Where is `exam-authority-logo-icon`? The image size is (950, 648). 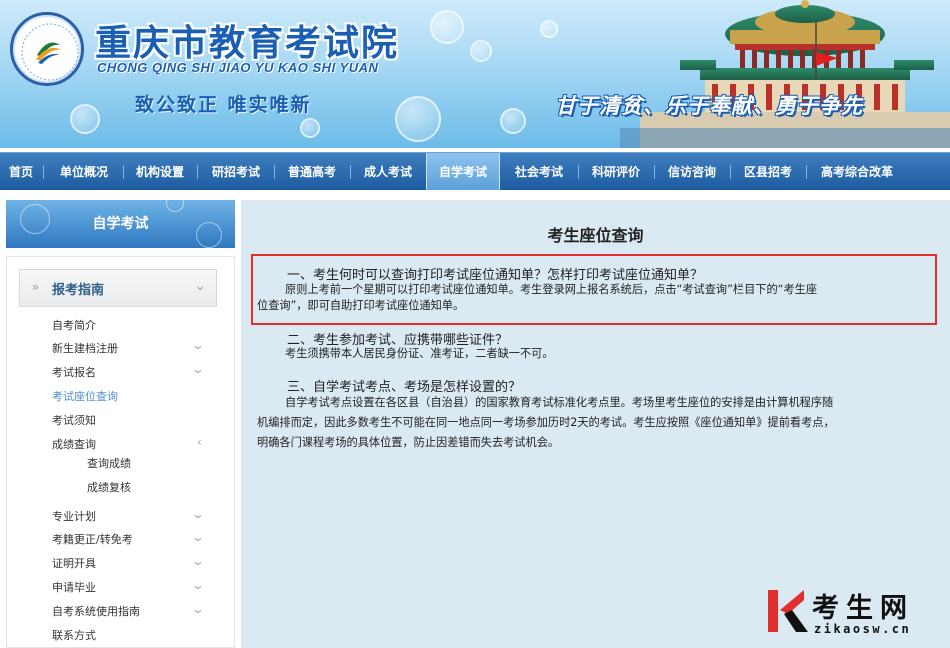 exam-authority-logo-icon is located at coordinates (47, 49).